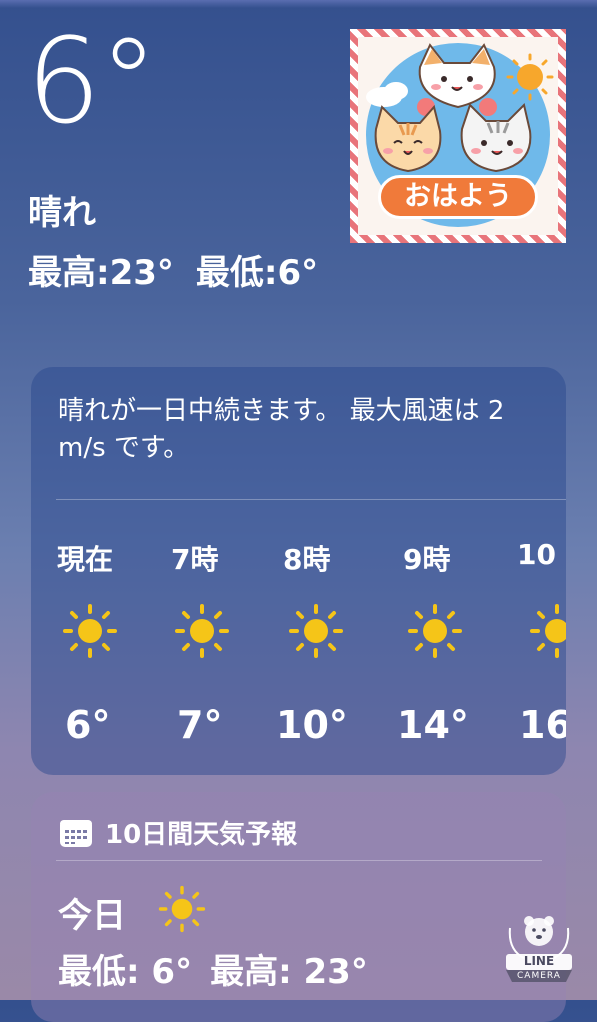 The image size is (597, 1022). I want to click on today-temperature-range: 最低: 6° 最高: 23°, so click(213, 968).